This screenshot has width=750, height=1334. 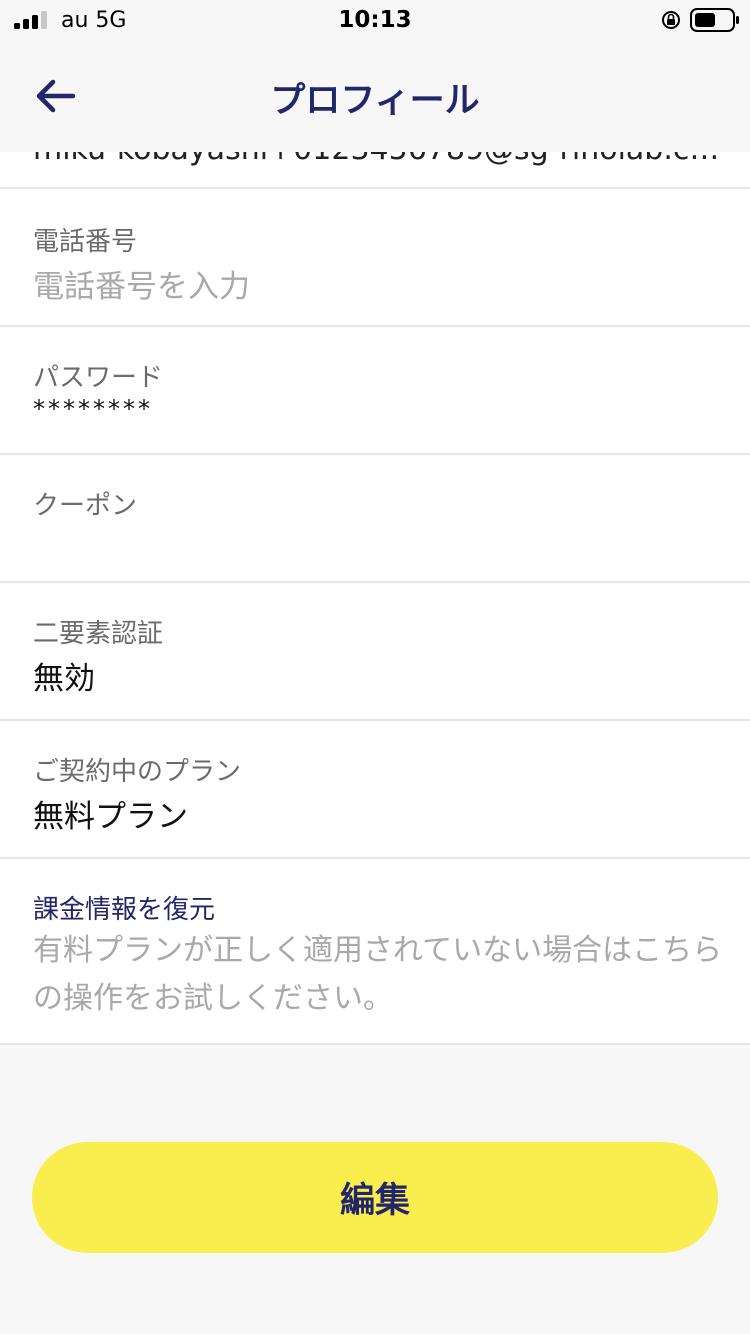 I want to click on password-row: パスワード ********, so click(x=375, y=391).